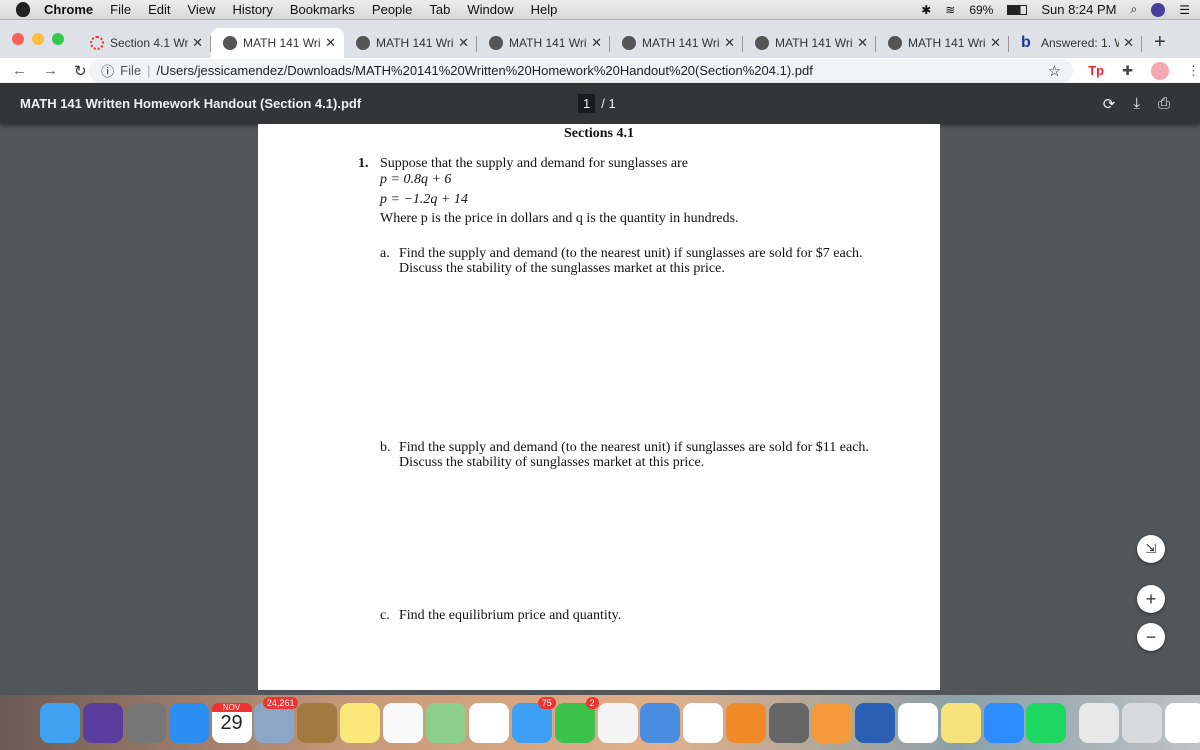  What do you see at coordinates (277, 43) in the screenshot?
I see `tab-active: MATH 141 Writte✕` at bounding box center [277, 43].